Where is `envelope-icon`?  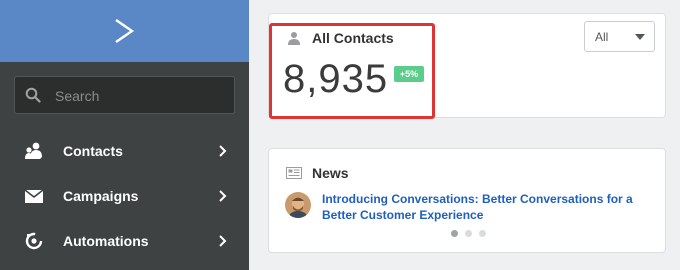
envelope-icon is located at coordinates (34, 196).